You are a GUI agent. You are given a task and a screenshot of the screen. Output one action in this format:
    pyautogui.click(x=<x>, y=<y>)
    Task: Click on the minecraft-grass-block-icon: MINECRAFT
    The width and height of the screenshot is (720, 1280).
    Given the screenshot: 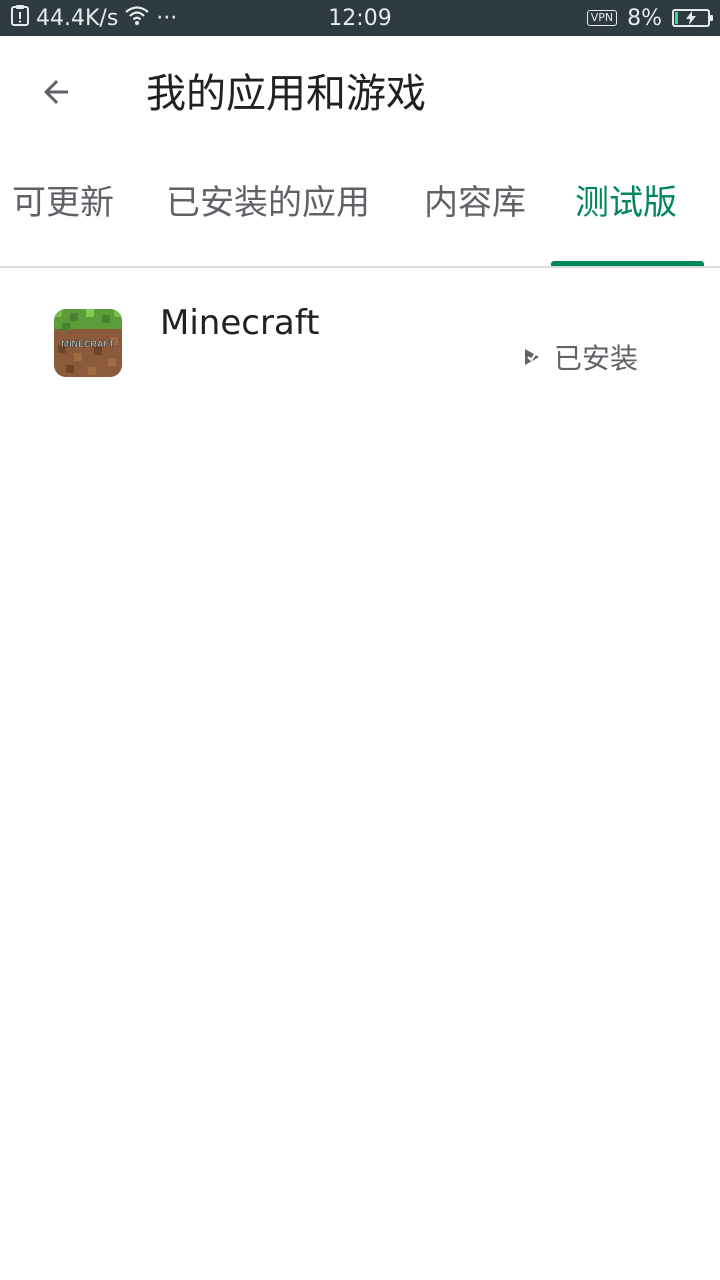 What is the action you would take?
    pyautogui.click(x=88, y=343)
    